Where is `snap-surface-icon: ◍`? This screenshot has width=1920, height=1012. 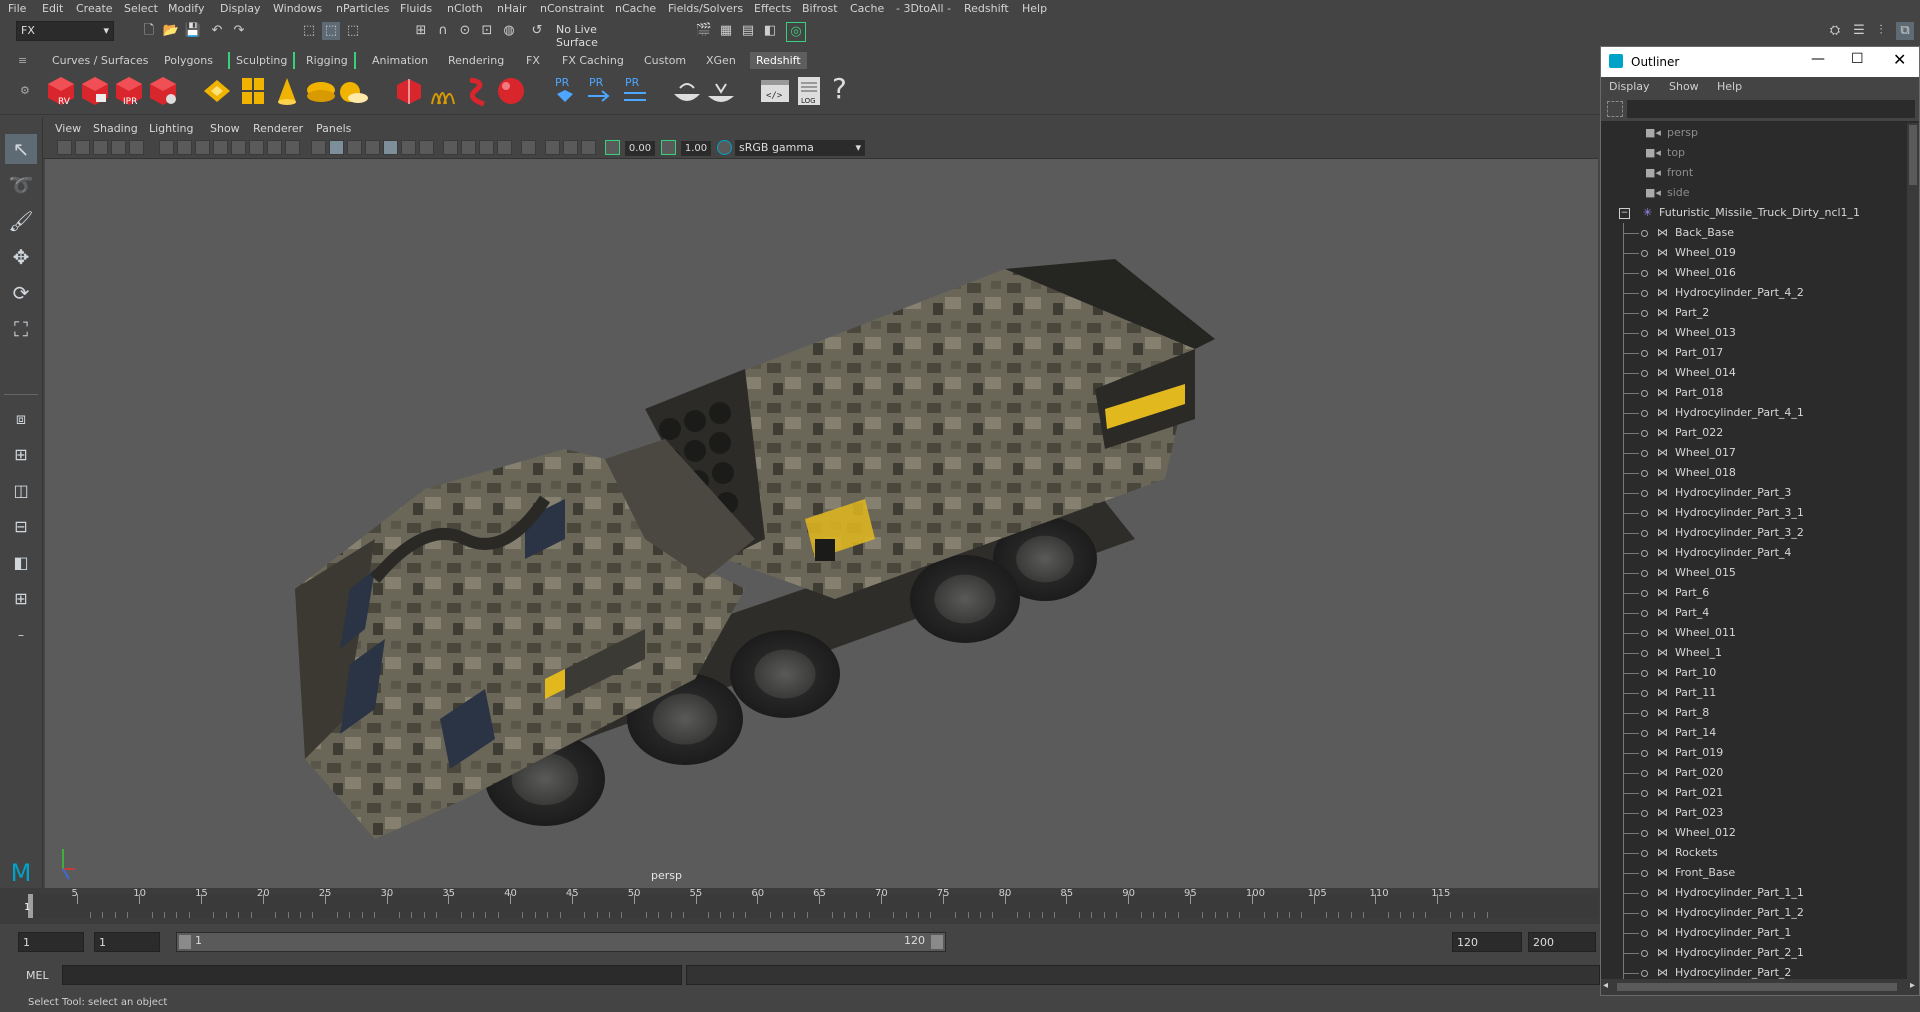 snap-surface-icon: ◍ is located at coordinates (509, 31).